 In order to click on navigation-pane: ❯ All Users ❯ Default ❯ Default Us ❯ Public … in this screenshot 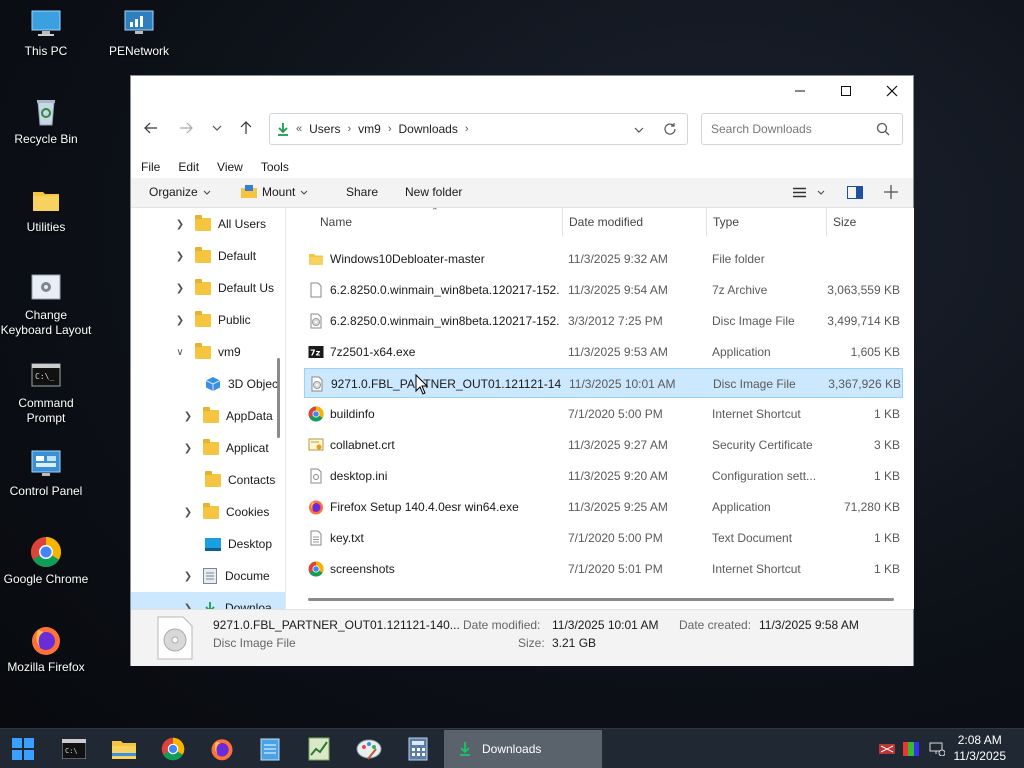, I will do `click(208, 408)`.